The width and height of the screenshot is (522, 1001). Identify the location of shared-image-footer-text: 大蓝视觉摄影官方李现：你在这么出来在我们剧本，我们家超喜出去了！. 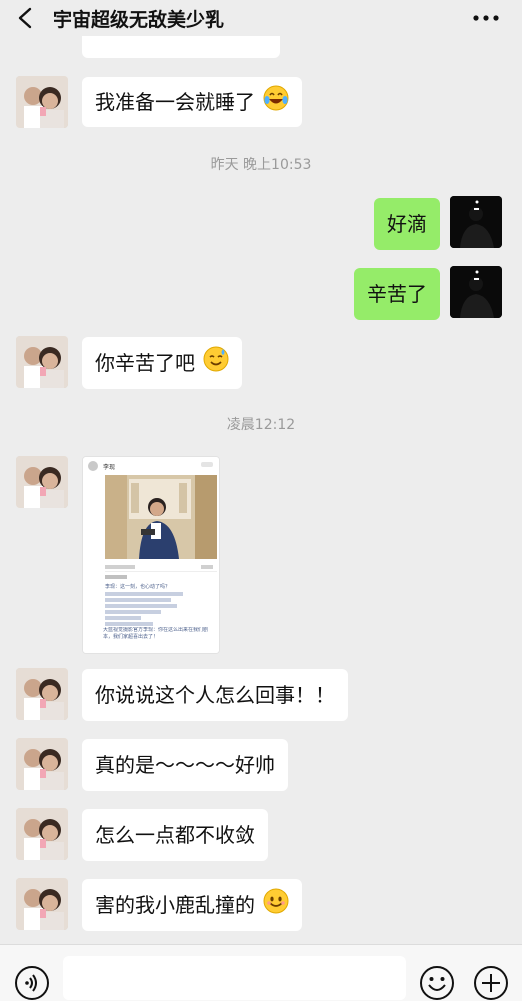
(156, 633).